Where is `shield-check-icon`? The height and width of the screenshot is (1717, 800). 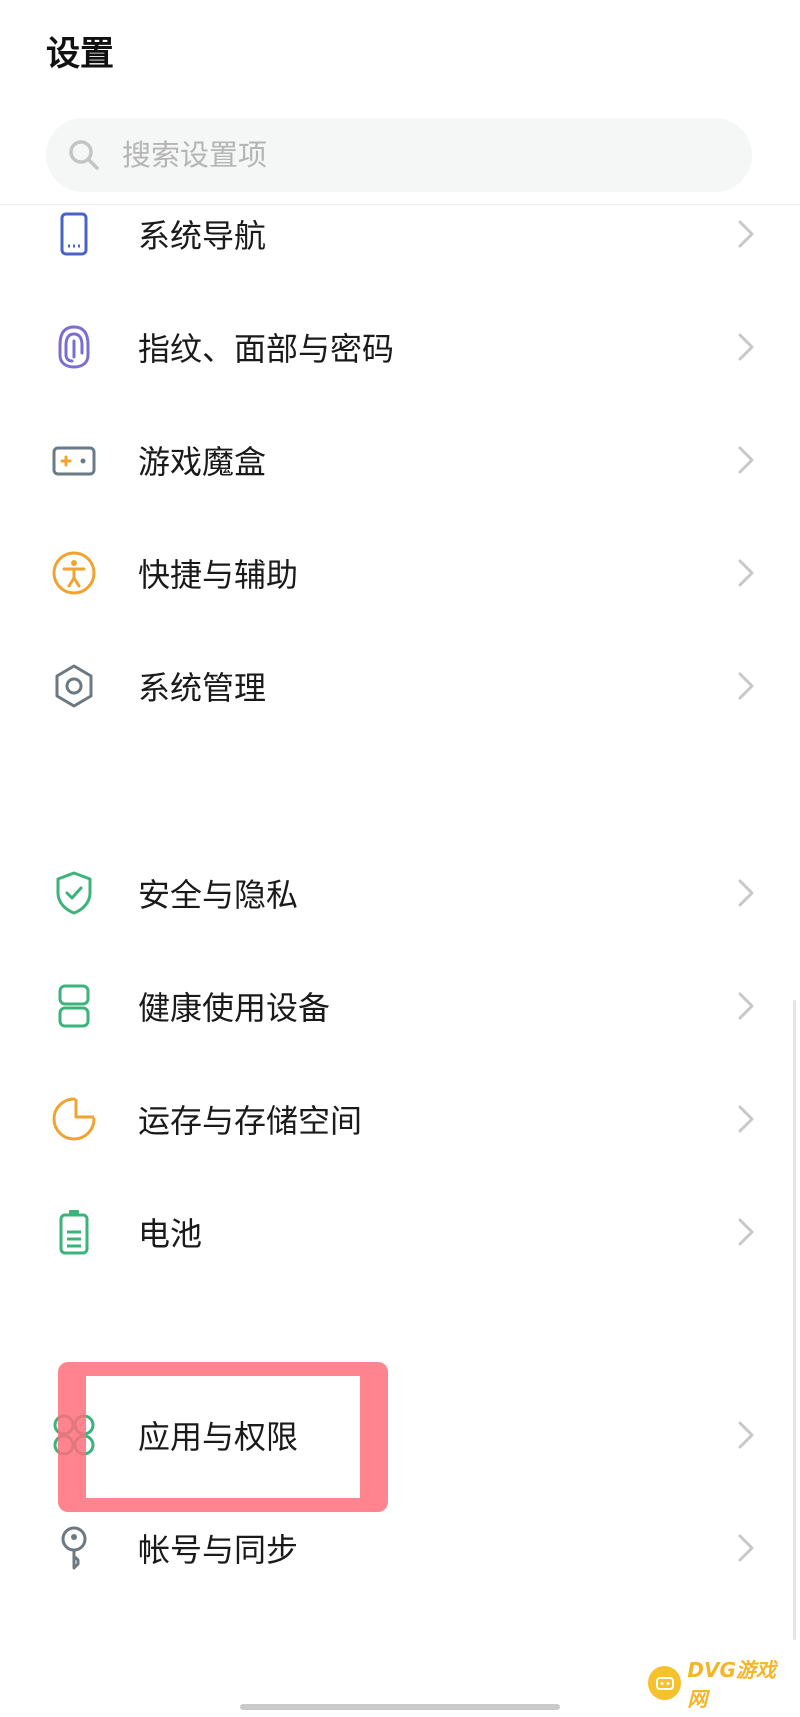
shield-check-icon is located at coordinates (74, 893).